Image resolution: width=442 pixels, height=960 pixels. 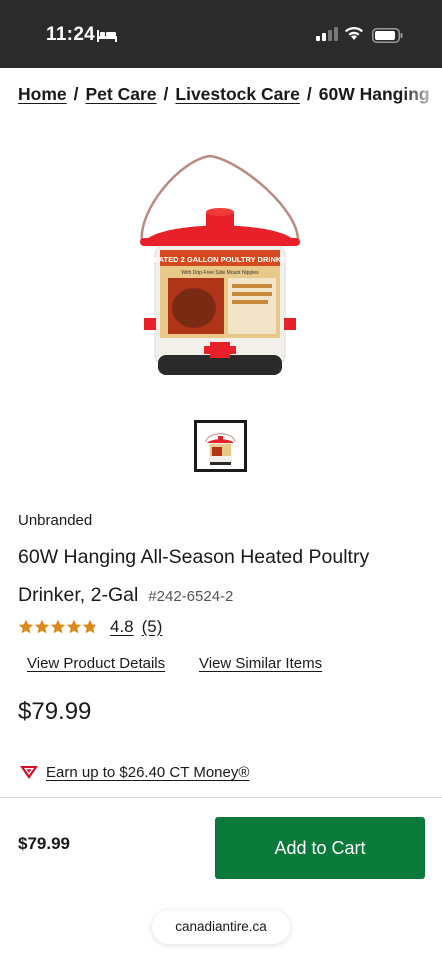 What do you see at coordinates (152, 627) in the screenshot?
I see `rating-count: (5)` at bounding box center [152, 627].